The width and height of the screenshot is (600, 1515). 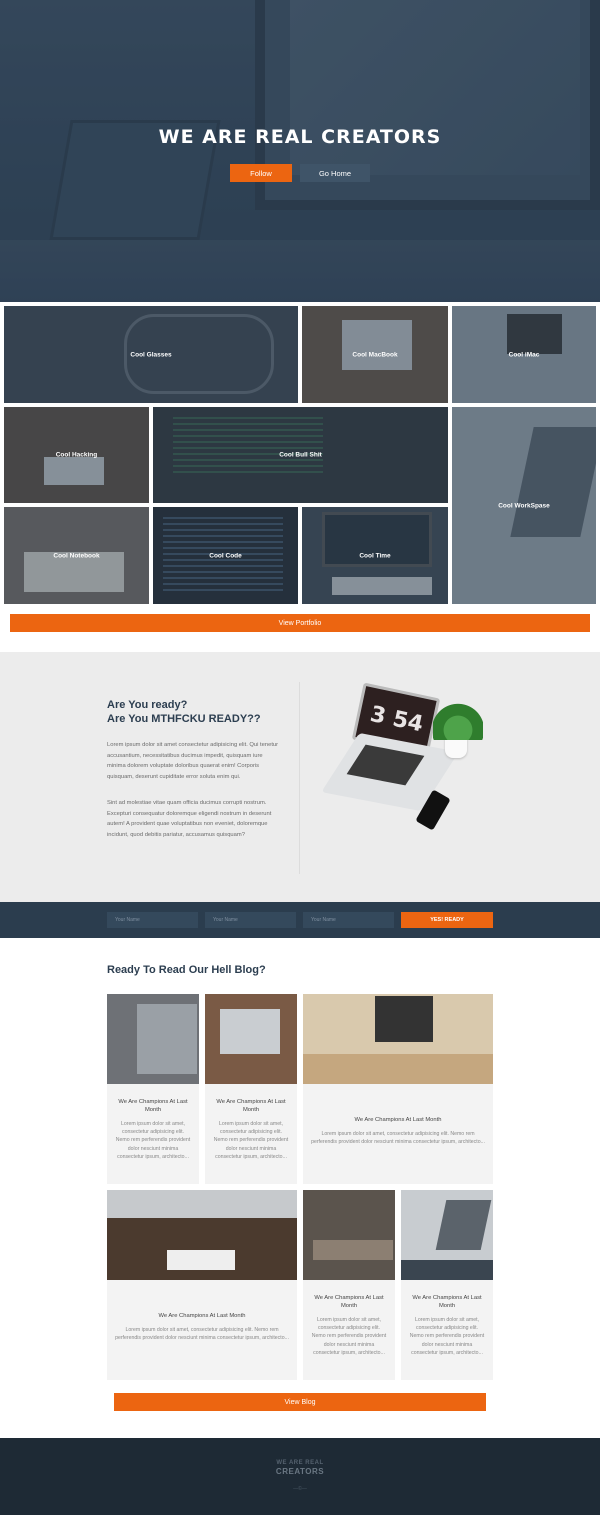 I want to click on name-input-1: Your Name, so click(x=152, y=920).